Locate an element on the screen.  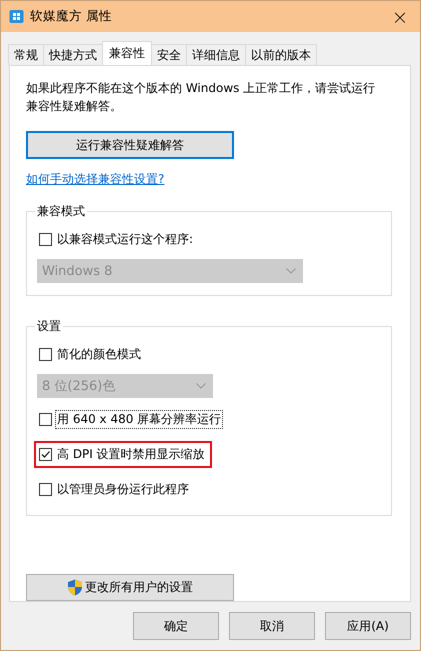
window-title: 软媒魔方 属性 is located at coordinates (71, 16).